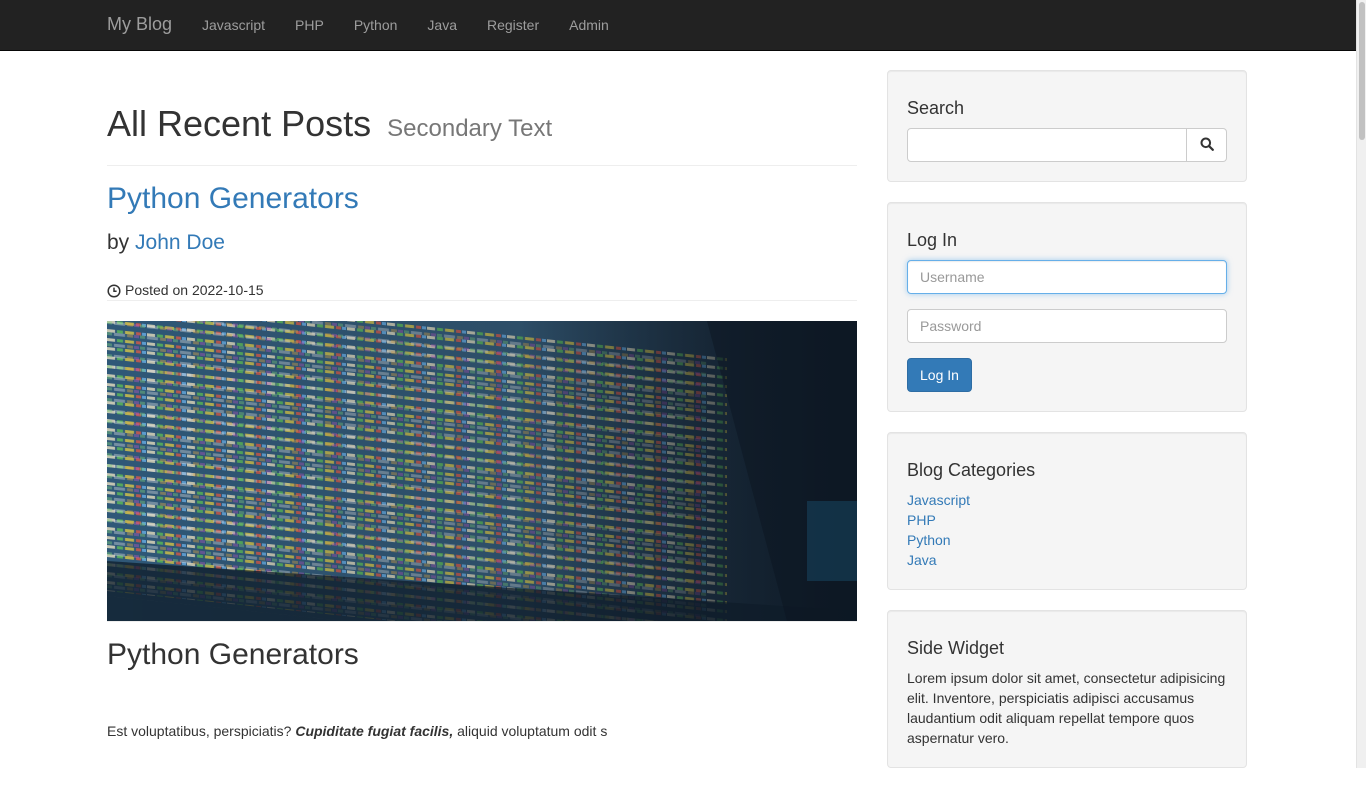  Describe the element at coordinates (482, 290) in the screenshot. I see `post-date-line: Posted on 2022-10-15` at that location.